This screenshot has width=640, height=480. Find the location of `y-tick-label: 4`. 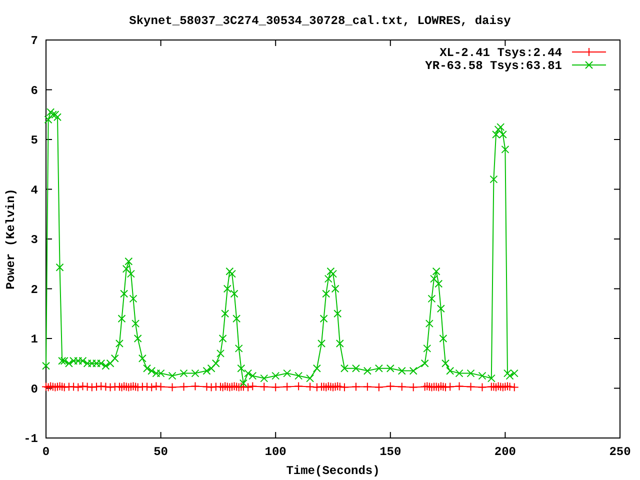

y-tick-label: 4 is located at coordinates (34, 190).